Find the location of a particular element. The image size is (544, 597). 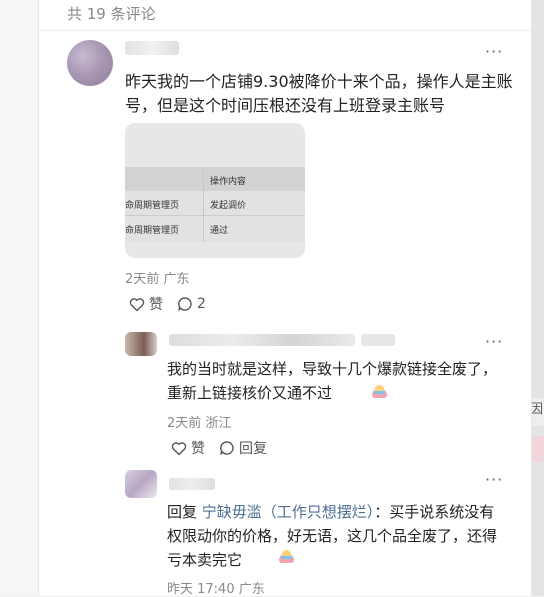

image-cell: 通过 is located at coordinates (219, 231).